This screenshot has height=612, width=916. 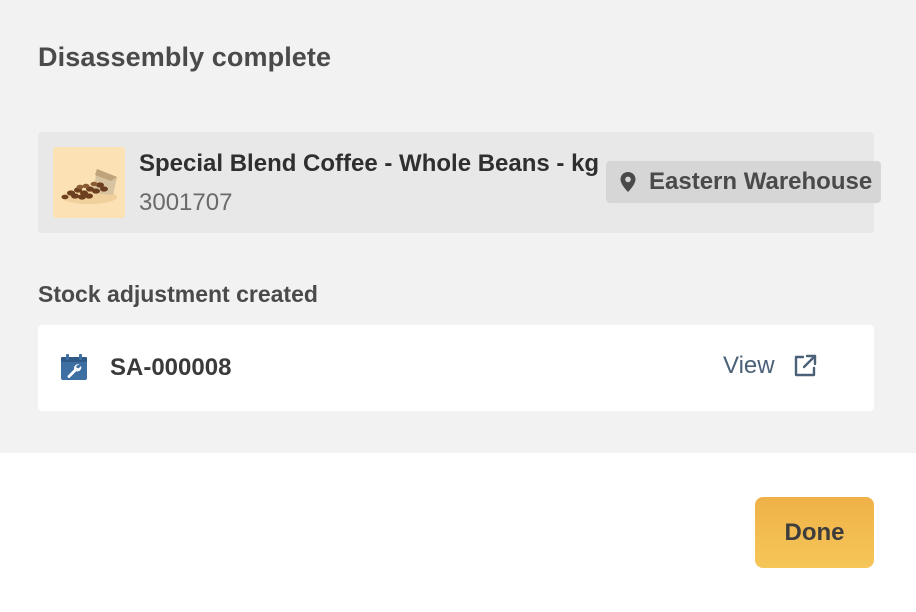 What do you see at coordinates (805, 366) in the screenshot?
I see `external-link-icon` at bounding box center [805, 366].